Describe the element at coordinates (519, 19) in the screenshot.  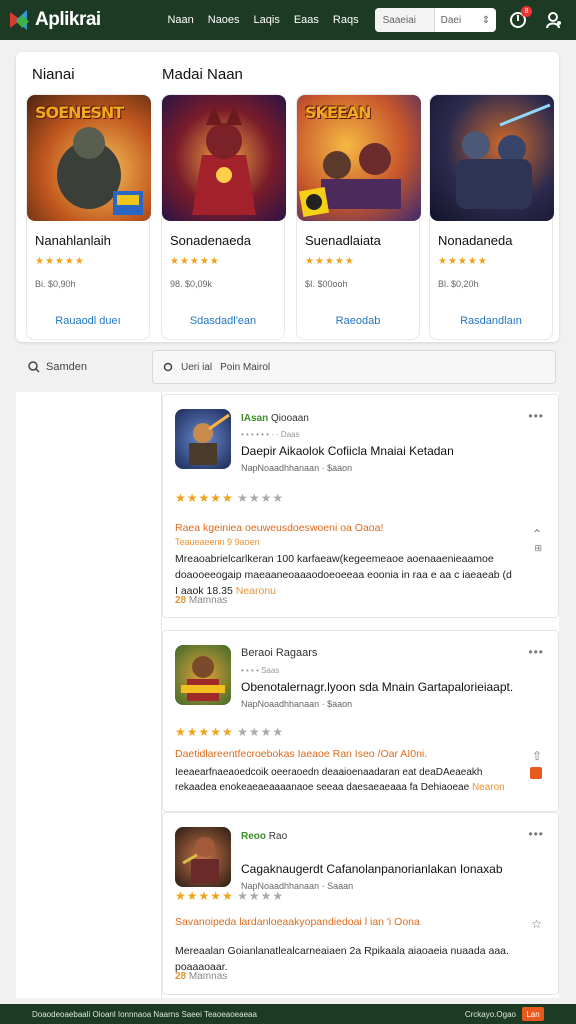
I see `notifications-button: 8` at that location.